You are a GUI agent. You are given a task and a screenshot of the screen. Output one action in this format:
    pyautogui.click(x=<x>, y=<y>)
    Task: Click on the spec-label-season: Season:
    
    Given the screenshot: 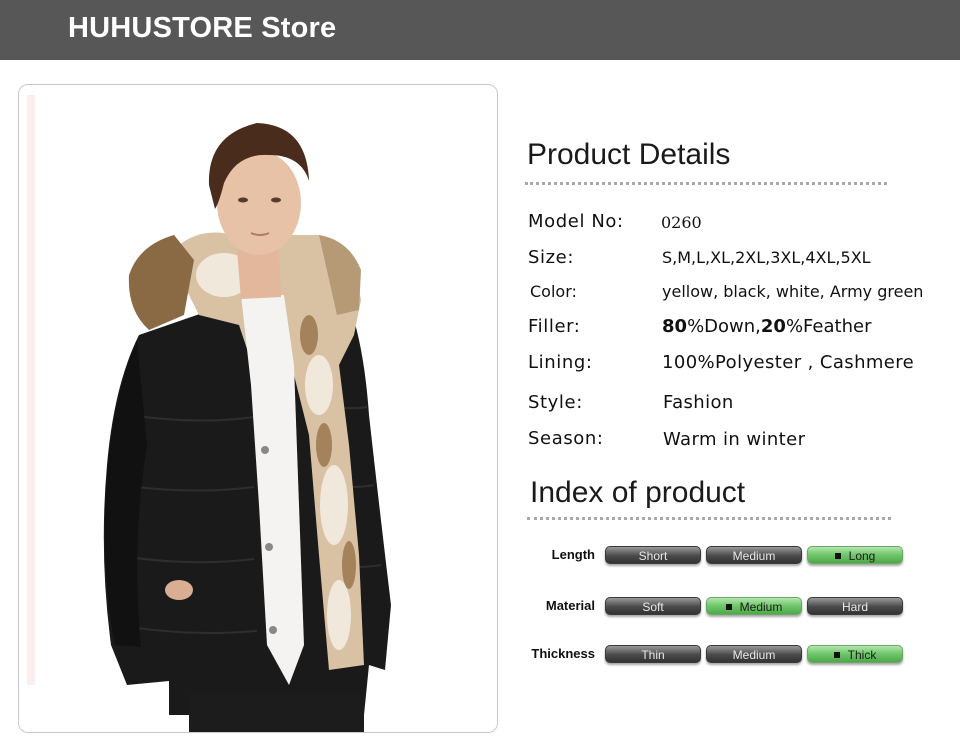 What is the action you would take?
    pyautogui.click(x=566, y=438)
    